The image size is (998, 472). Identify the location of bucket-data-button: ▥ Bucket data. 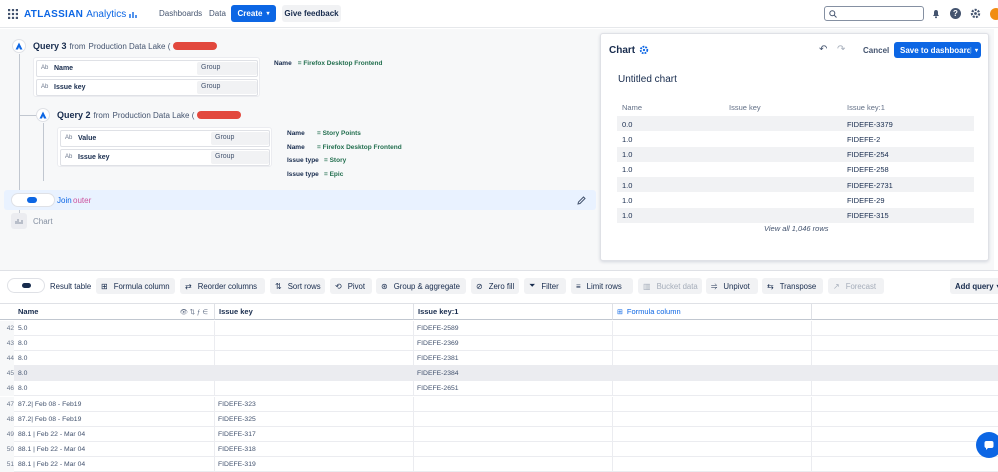
(670, 286).